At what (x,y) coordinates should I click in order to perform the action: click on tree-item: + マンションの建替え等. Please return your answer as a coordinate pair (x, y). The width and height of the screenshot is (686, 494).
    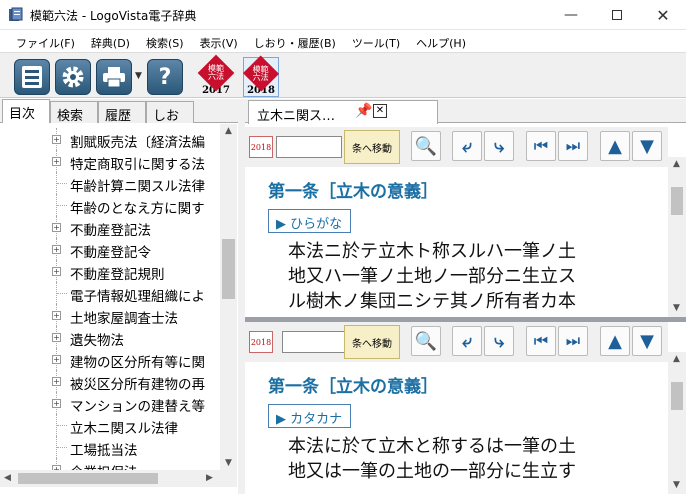
    Looking at the image, I should click on (110, 403).